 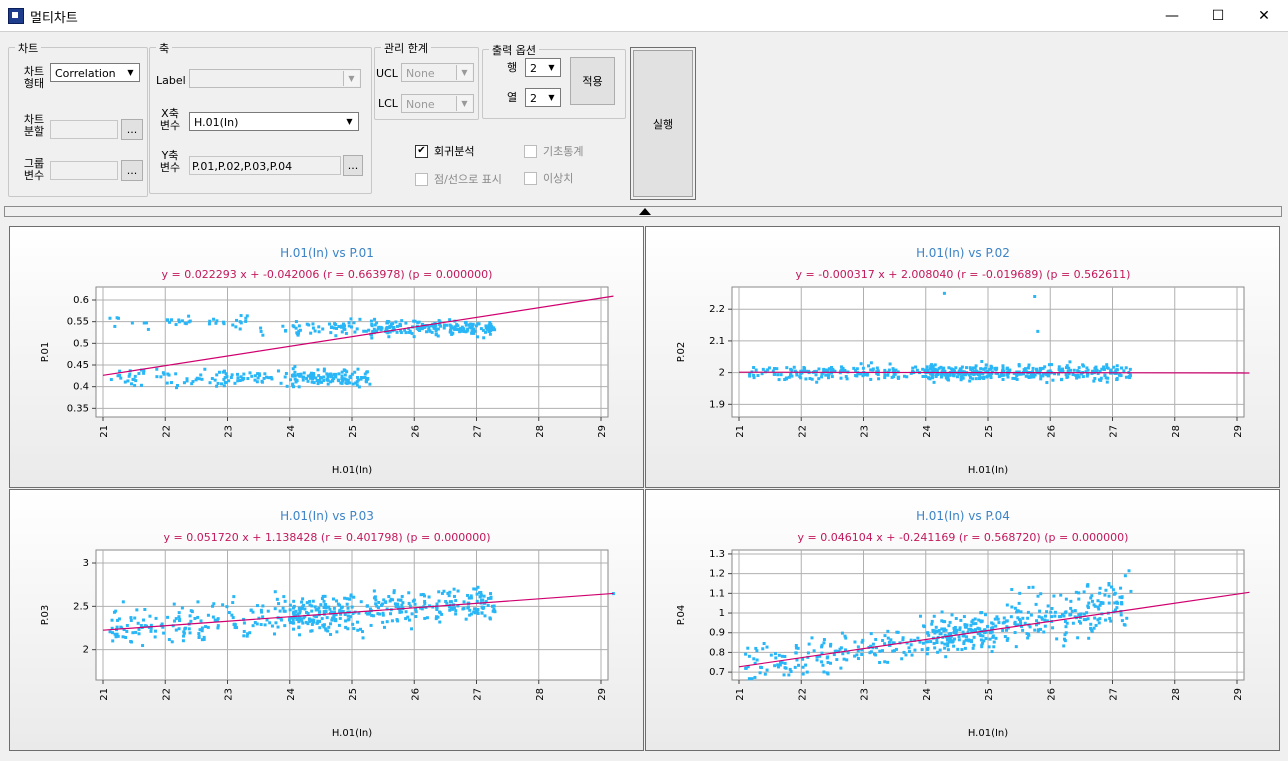 I want to click on collapse-up-icon, so click(x=645, y=211).